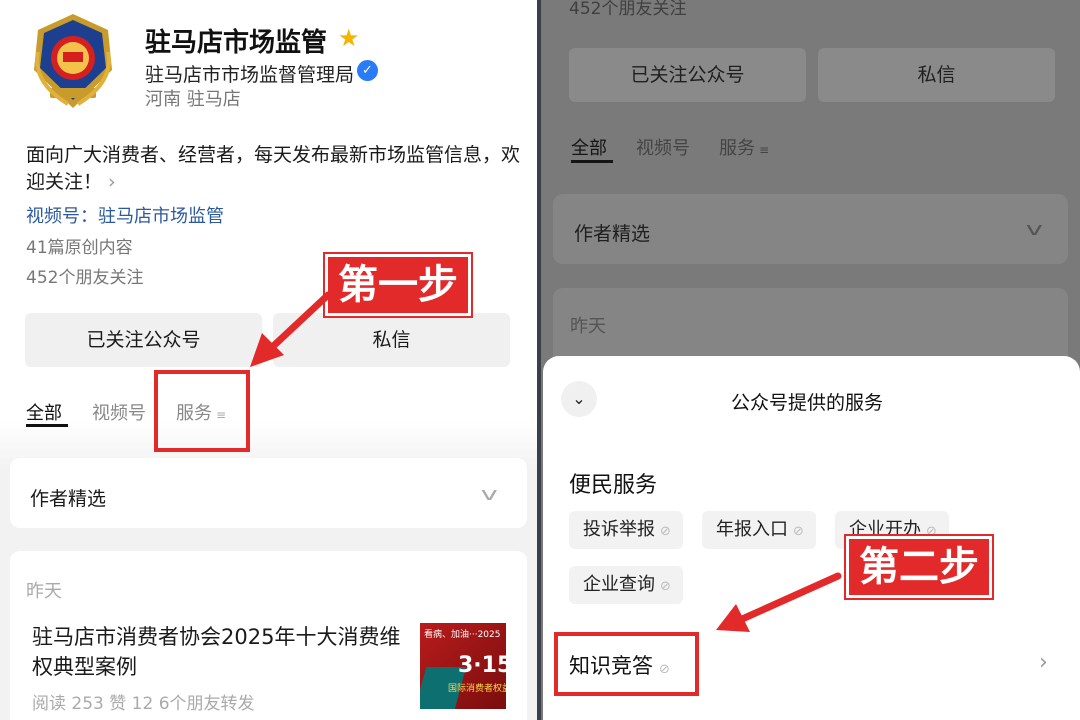 This screenshot has height=720, width=1080. Describe the element at coordinates (367, 70) in the screenshot. I see `verified-check-icon: ✓` at that location.